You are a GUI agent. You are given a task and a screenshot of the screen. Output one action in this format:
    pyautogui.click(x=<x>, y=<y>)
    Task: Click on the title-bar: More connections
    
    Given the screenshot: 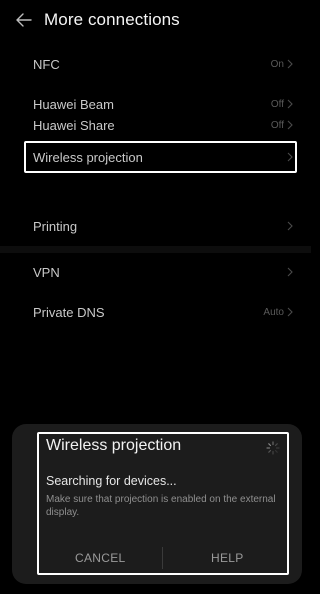 What is the action you would take?
    pyautogui.click(x=155, y=21)
    